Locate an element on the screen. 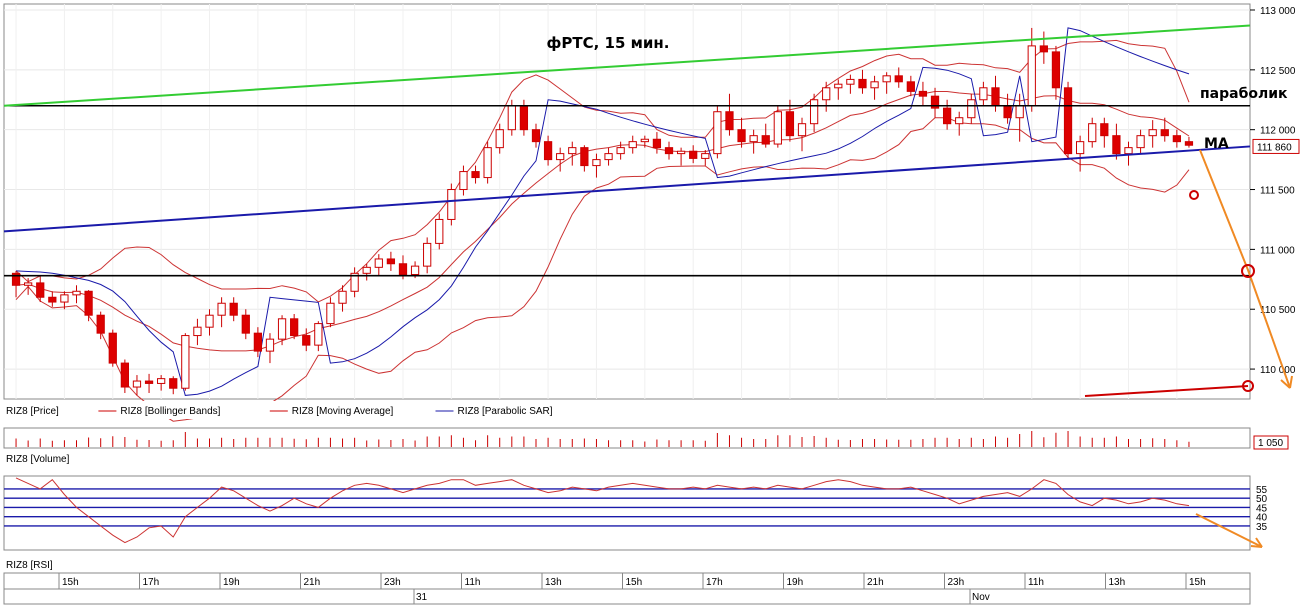 Image resolution: width=1303 pixels, height=608 pixels. time-label: 11h is located at coordinates (1036, 582).